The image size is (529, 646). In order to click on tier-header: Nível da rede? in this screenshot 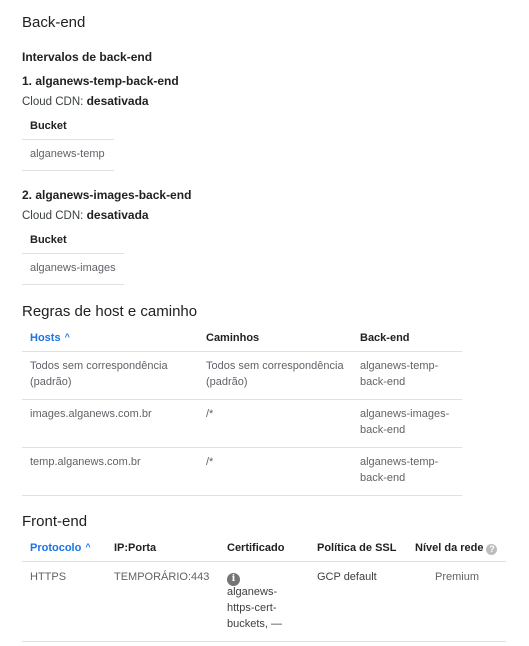, I will do `click(456, 548)`.